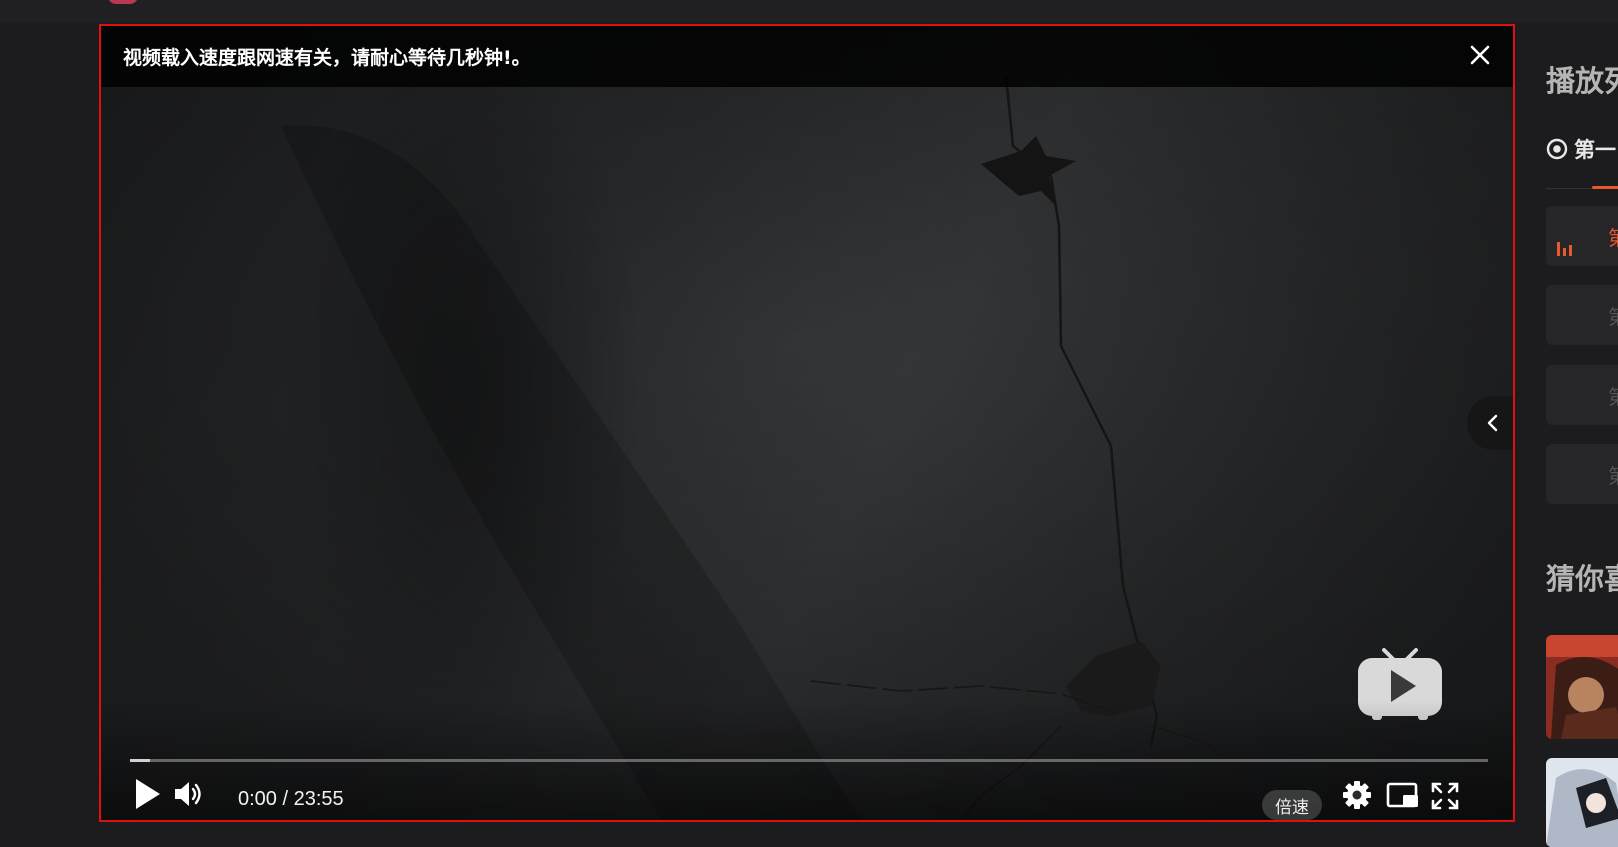  I want to click on tab-source-1: 第一, so click(1581, 149).